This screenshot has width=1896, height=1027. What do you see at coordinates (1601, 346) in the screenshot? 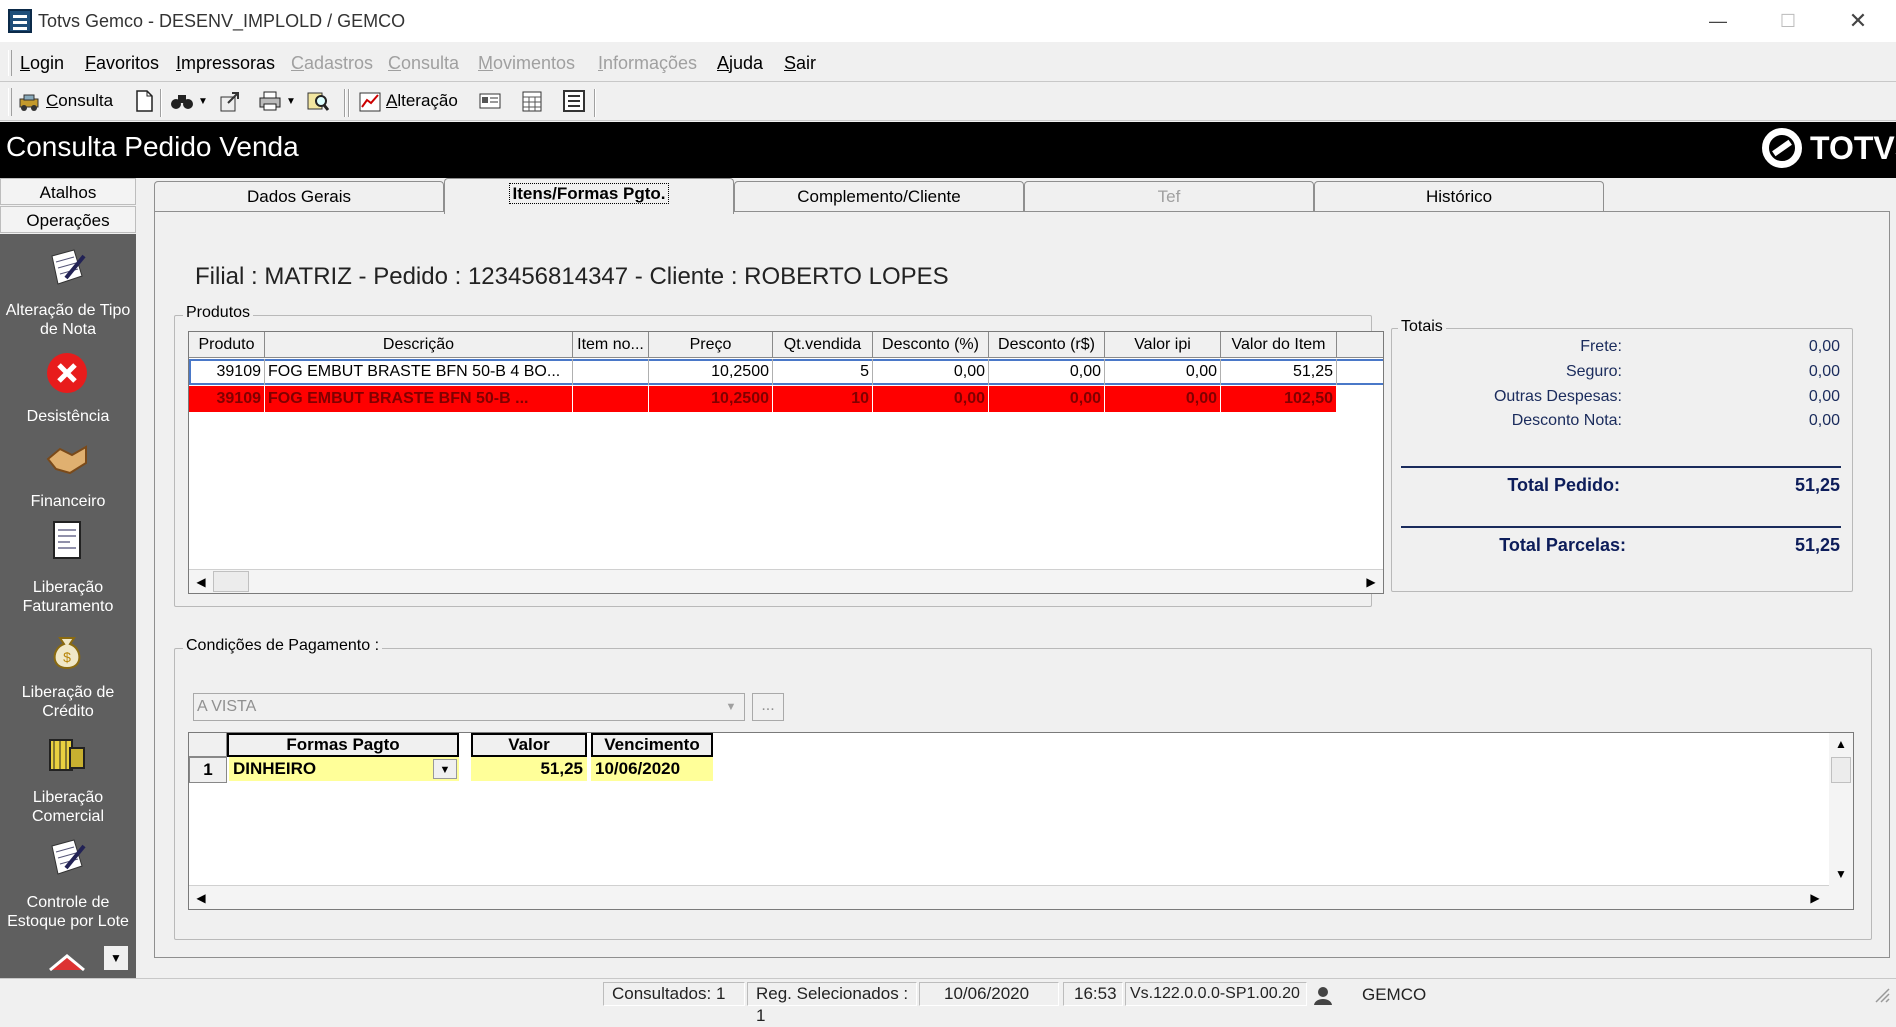
I see `frete-label: Frete:` at bounding box center [1601, 346].